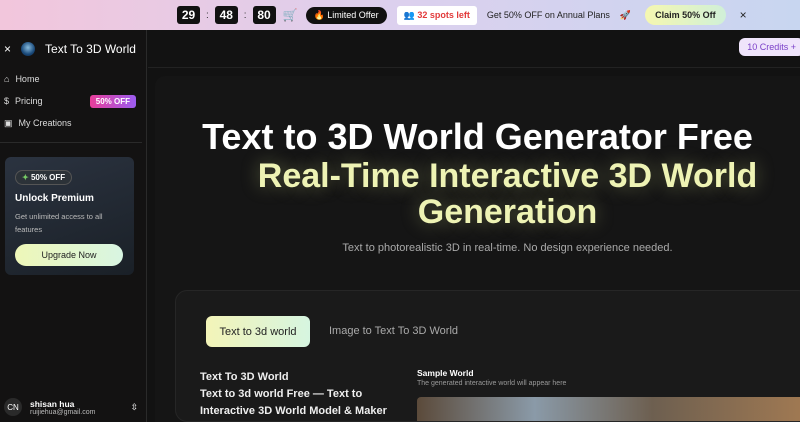  What do you see at coordinates (48, 177) in the screenshot?
I see `offer-tag-label: 50% OFF` at bounding box center [48, 177].